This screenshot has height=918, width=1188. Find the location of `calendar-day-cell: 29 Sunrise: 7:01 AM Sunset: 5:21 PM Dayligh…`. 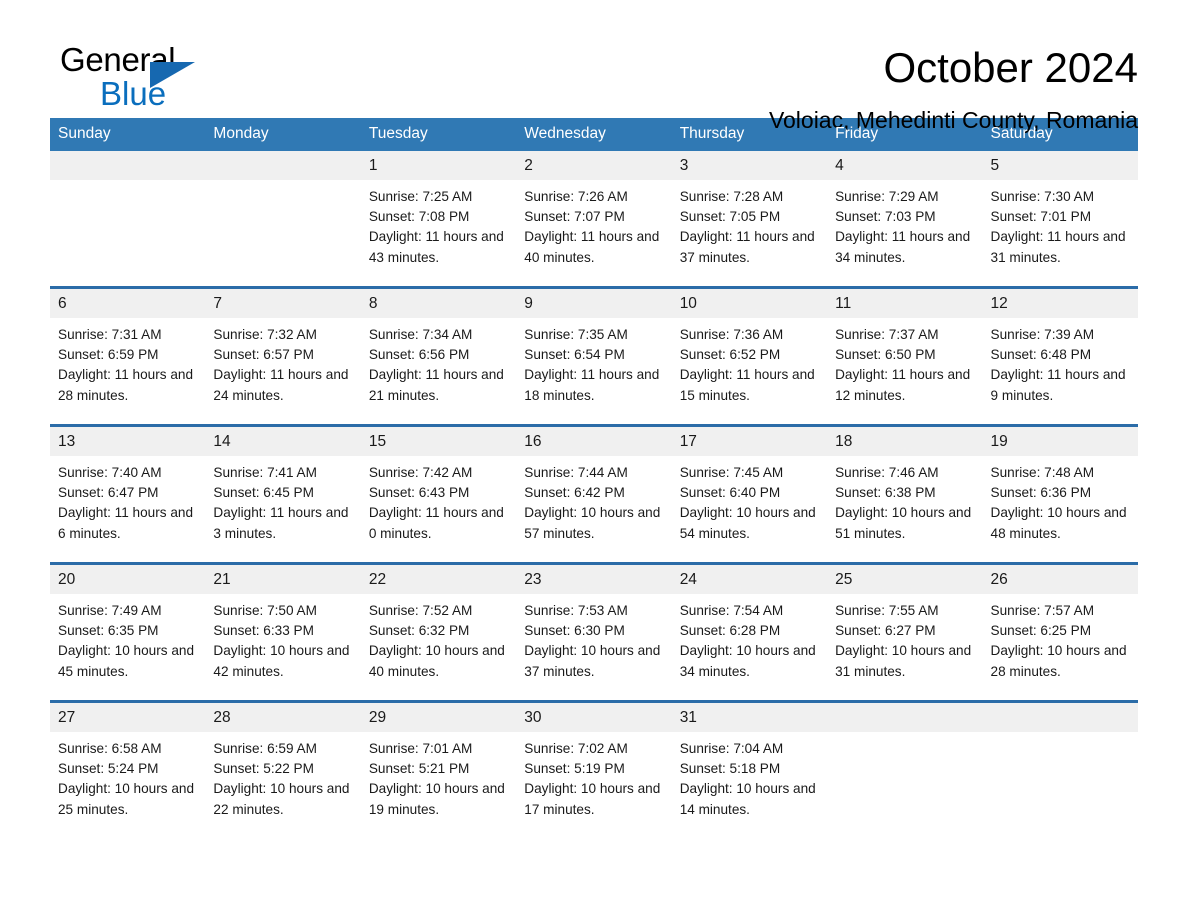

calendar-day-cell: 29 Sunrise: 7:01 AM Sunset: 5:21 PM Dayligh… is located at coordinates (438, 770).